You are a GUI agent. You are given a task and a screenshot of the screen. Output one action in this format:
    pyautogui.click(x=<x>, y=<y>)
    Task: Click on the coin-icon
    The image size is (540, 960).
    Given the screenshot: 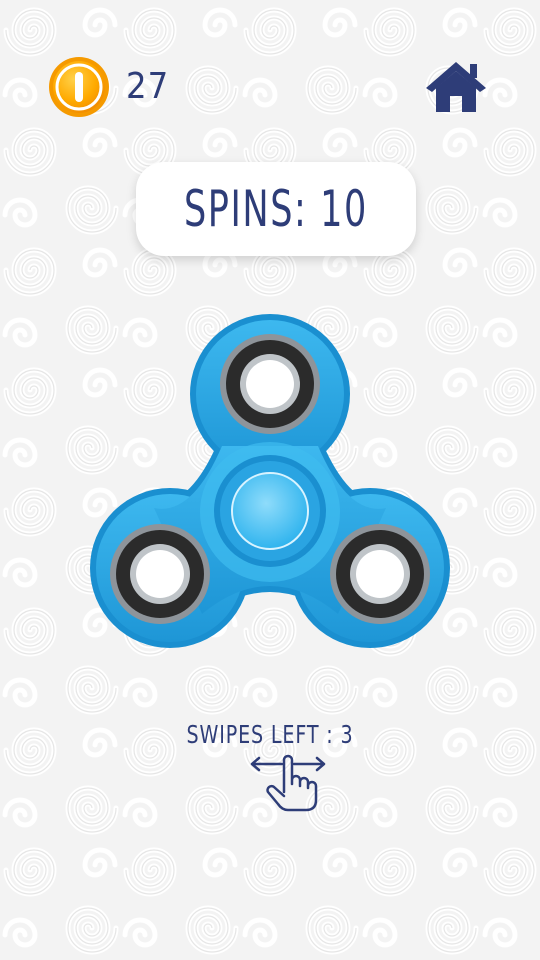 What is the action you would take?
    pyautogui.click(x=79, y=87)
    